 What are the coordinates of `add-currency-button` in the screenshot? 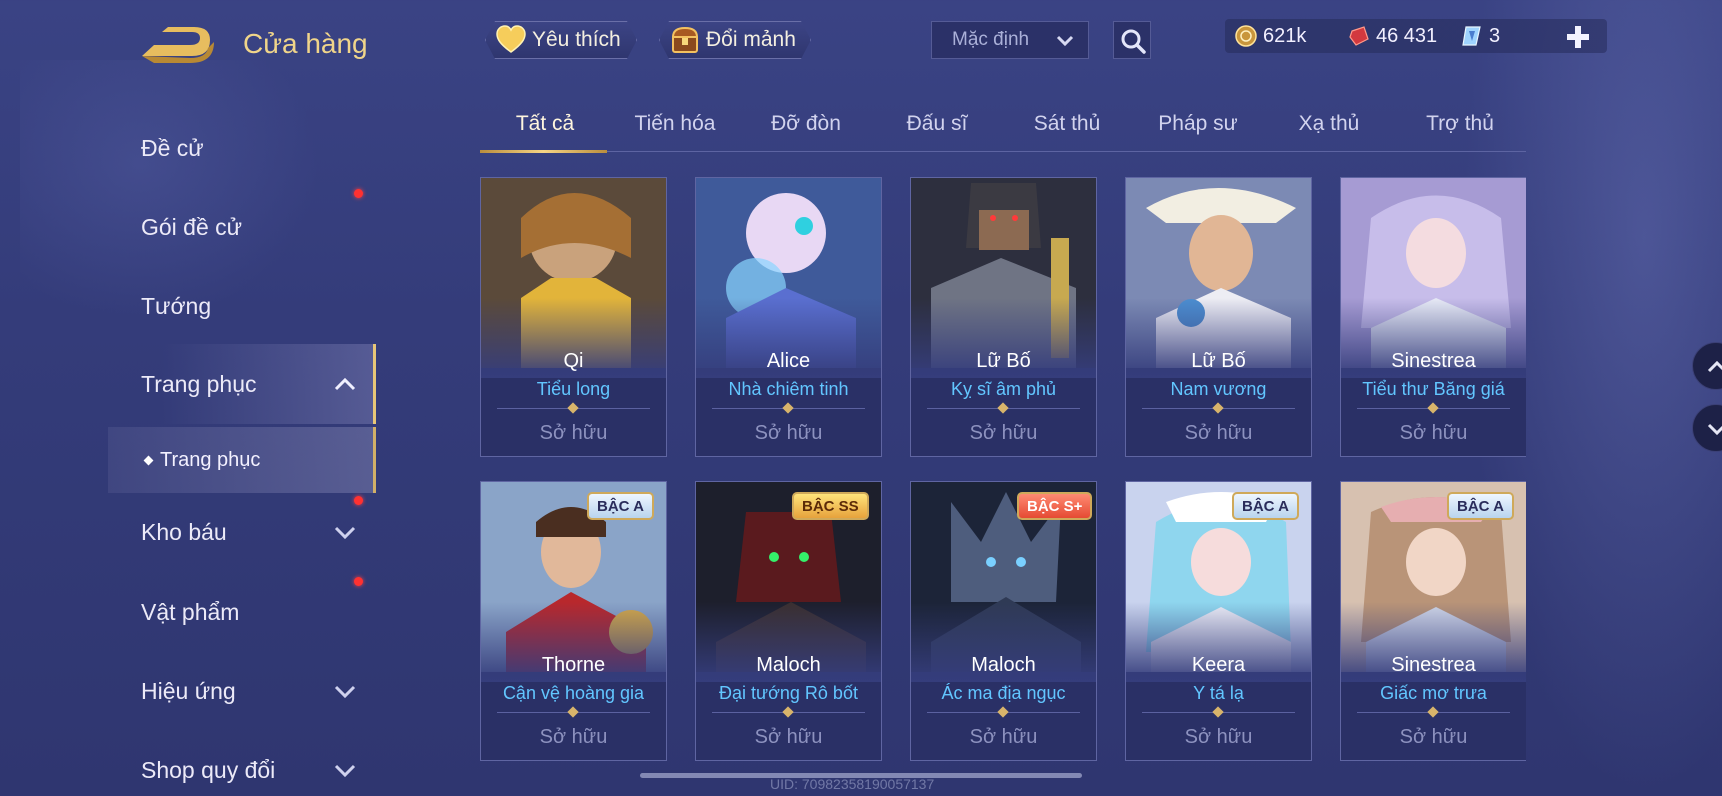 It's located at (1578, 37).